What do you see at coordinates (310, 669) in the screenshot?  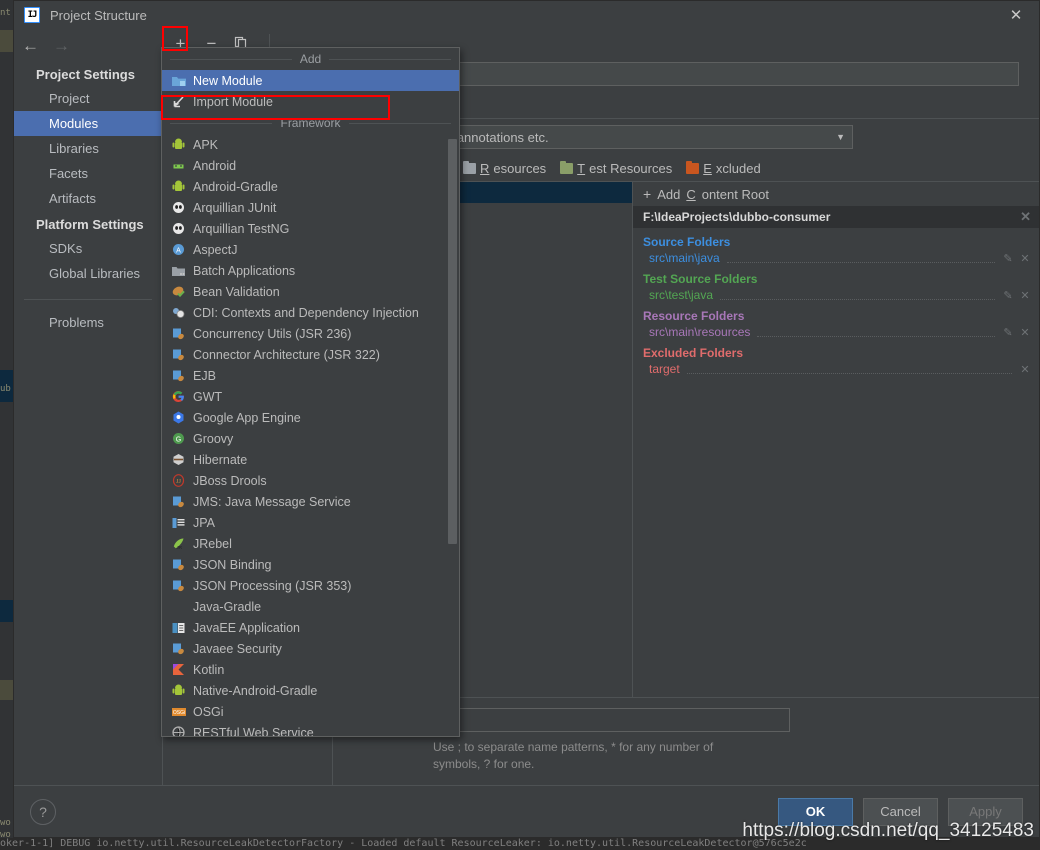 I see `framework-item: Kotlin` at bounding box center [310, 669].